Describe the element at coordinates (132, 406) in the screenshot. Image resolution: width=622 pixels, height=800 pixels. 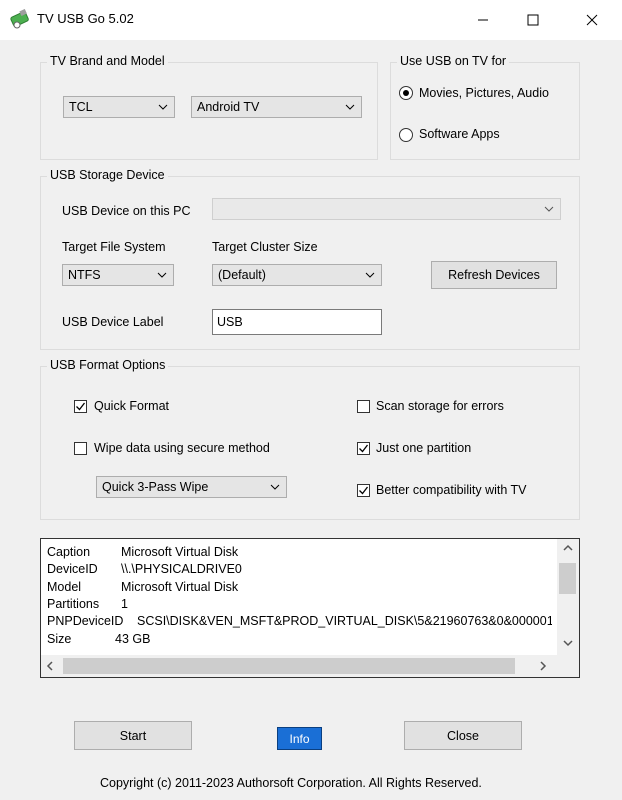
I see `quick-format-label: Quick Format` at that location.